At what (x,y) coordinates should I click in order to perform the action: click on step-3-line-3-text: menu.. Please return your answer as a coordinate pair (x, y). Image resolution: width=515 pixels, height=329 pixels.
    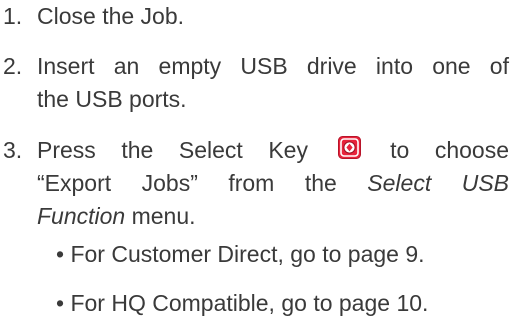
    Looking at the image, I should click on (160, 216).